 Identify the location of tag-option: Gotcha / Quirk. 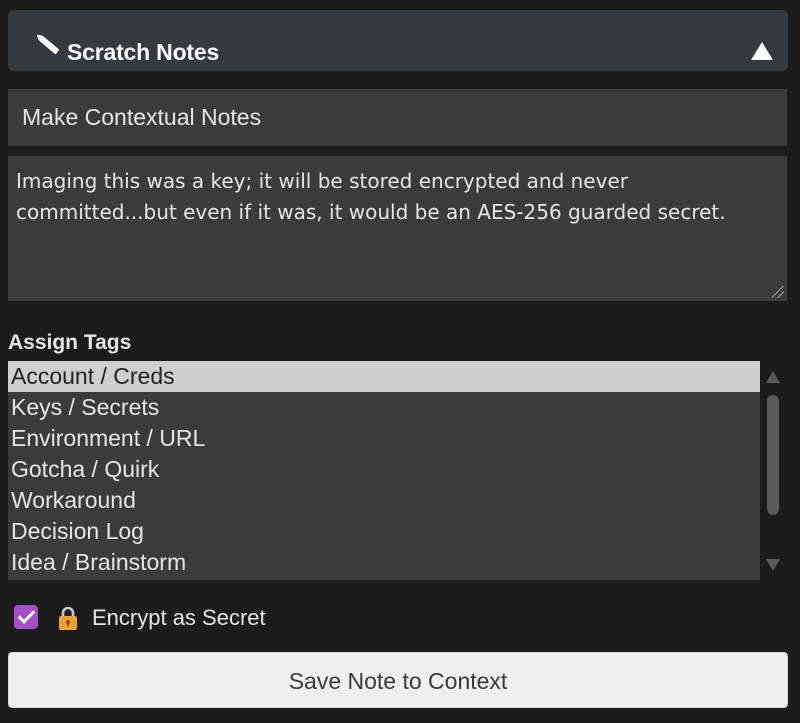
(384, 469).